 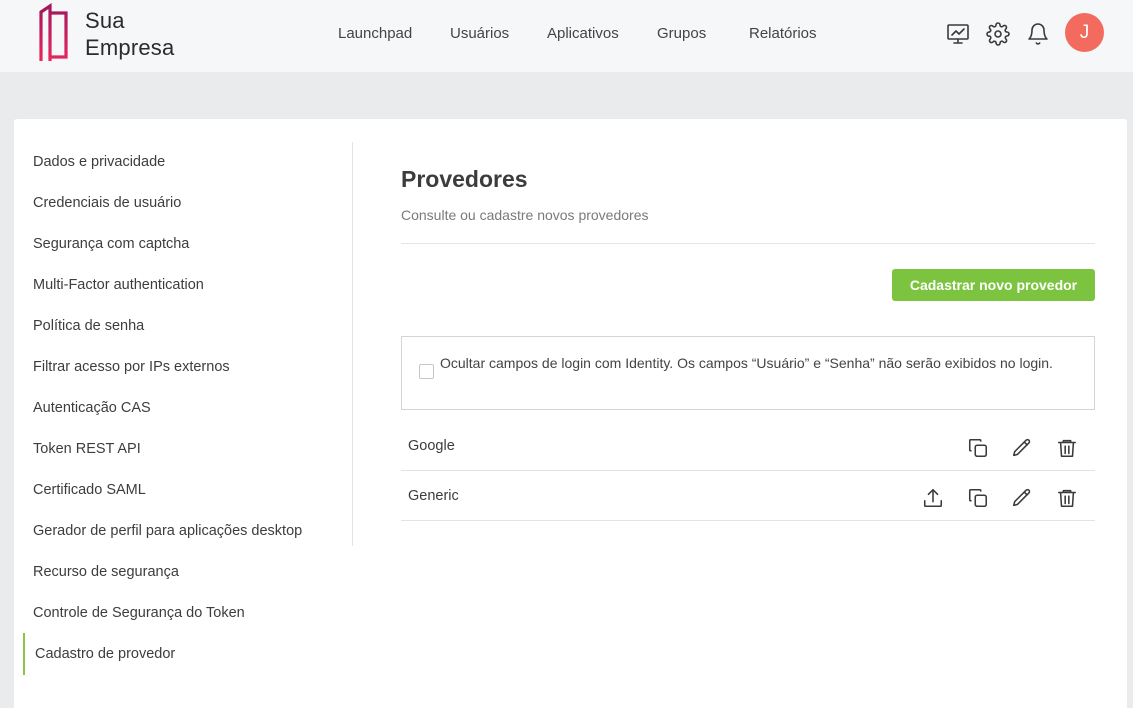 What do you see at coordinates (139, 613) in the screenshot?
I see `sidebar-item-controle-token: Controle de Segurança do Token` at bounding box center [139, 613].